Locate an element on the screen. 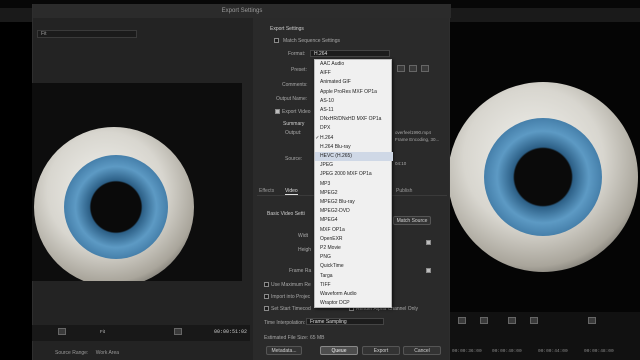 This screenshot has width=640, height=360. height-label: Heigh is located at coordinates (305, 250).